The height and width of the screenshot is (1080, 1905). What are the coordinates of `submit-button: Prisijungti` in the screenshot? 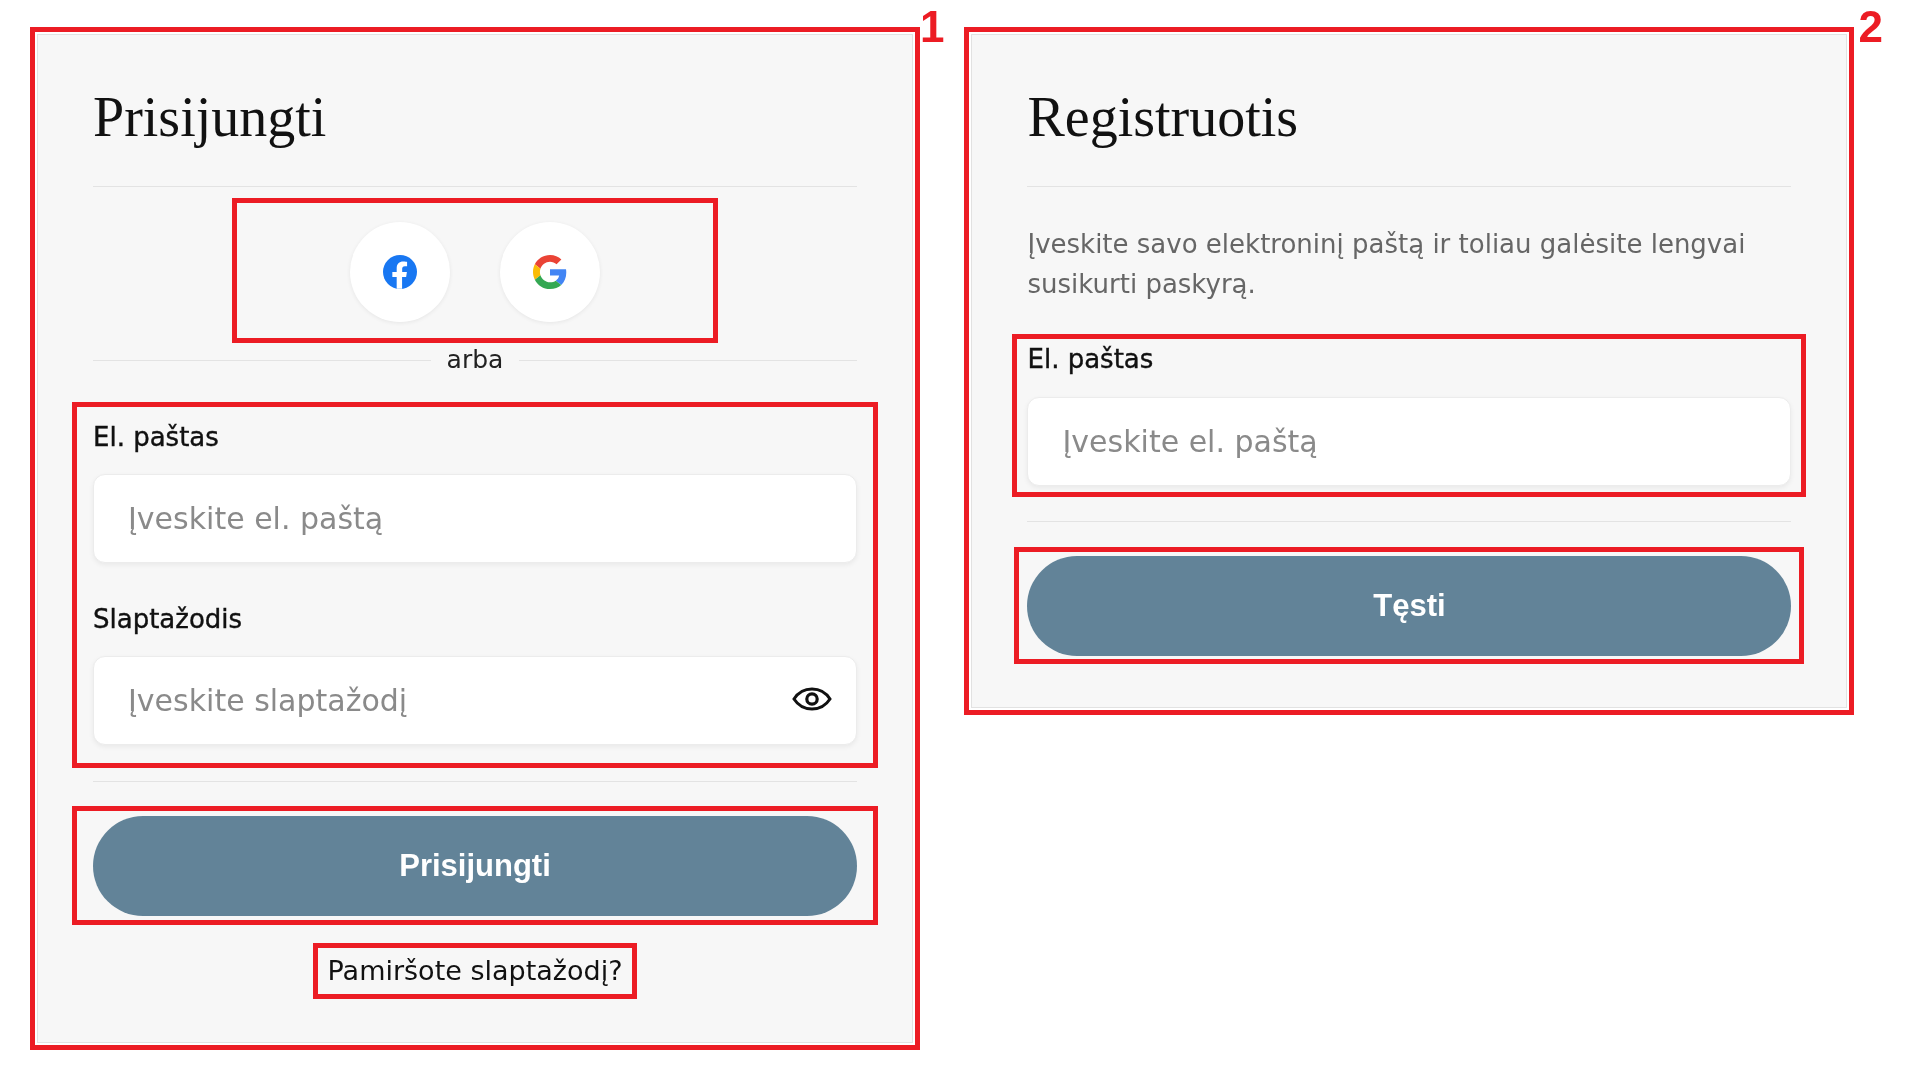 It's located at (475, 866).